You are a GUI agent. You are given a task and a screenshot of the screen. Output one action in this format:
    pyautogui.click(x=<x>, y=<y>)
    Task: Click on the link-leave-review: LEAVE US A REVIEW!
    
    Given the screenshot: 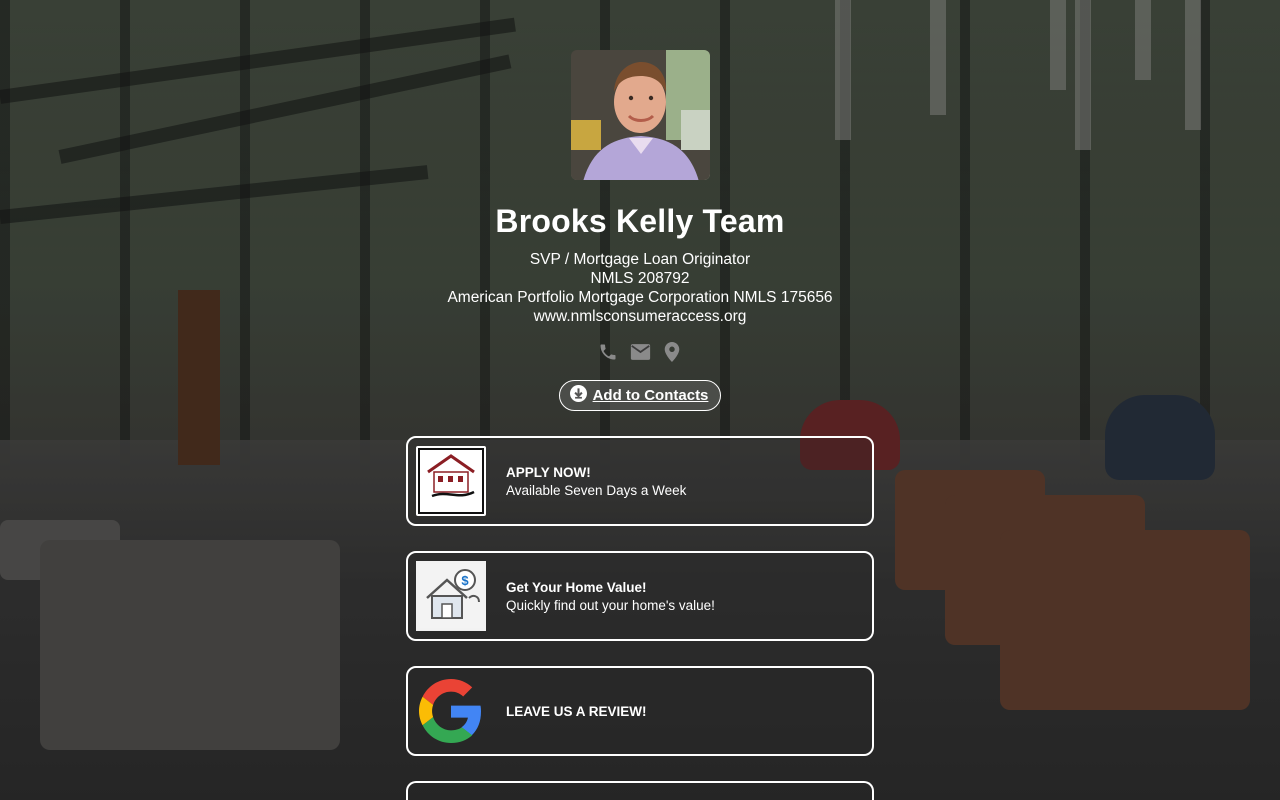 What is the action you would take?
    pyautogui.click(x=640, y=711)
    